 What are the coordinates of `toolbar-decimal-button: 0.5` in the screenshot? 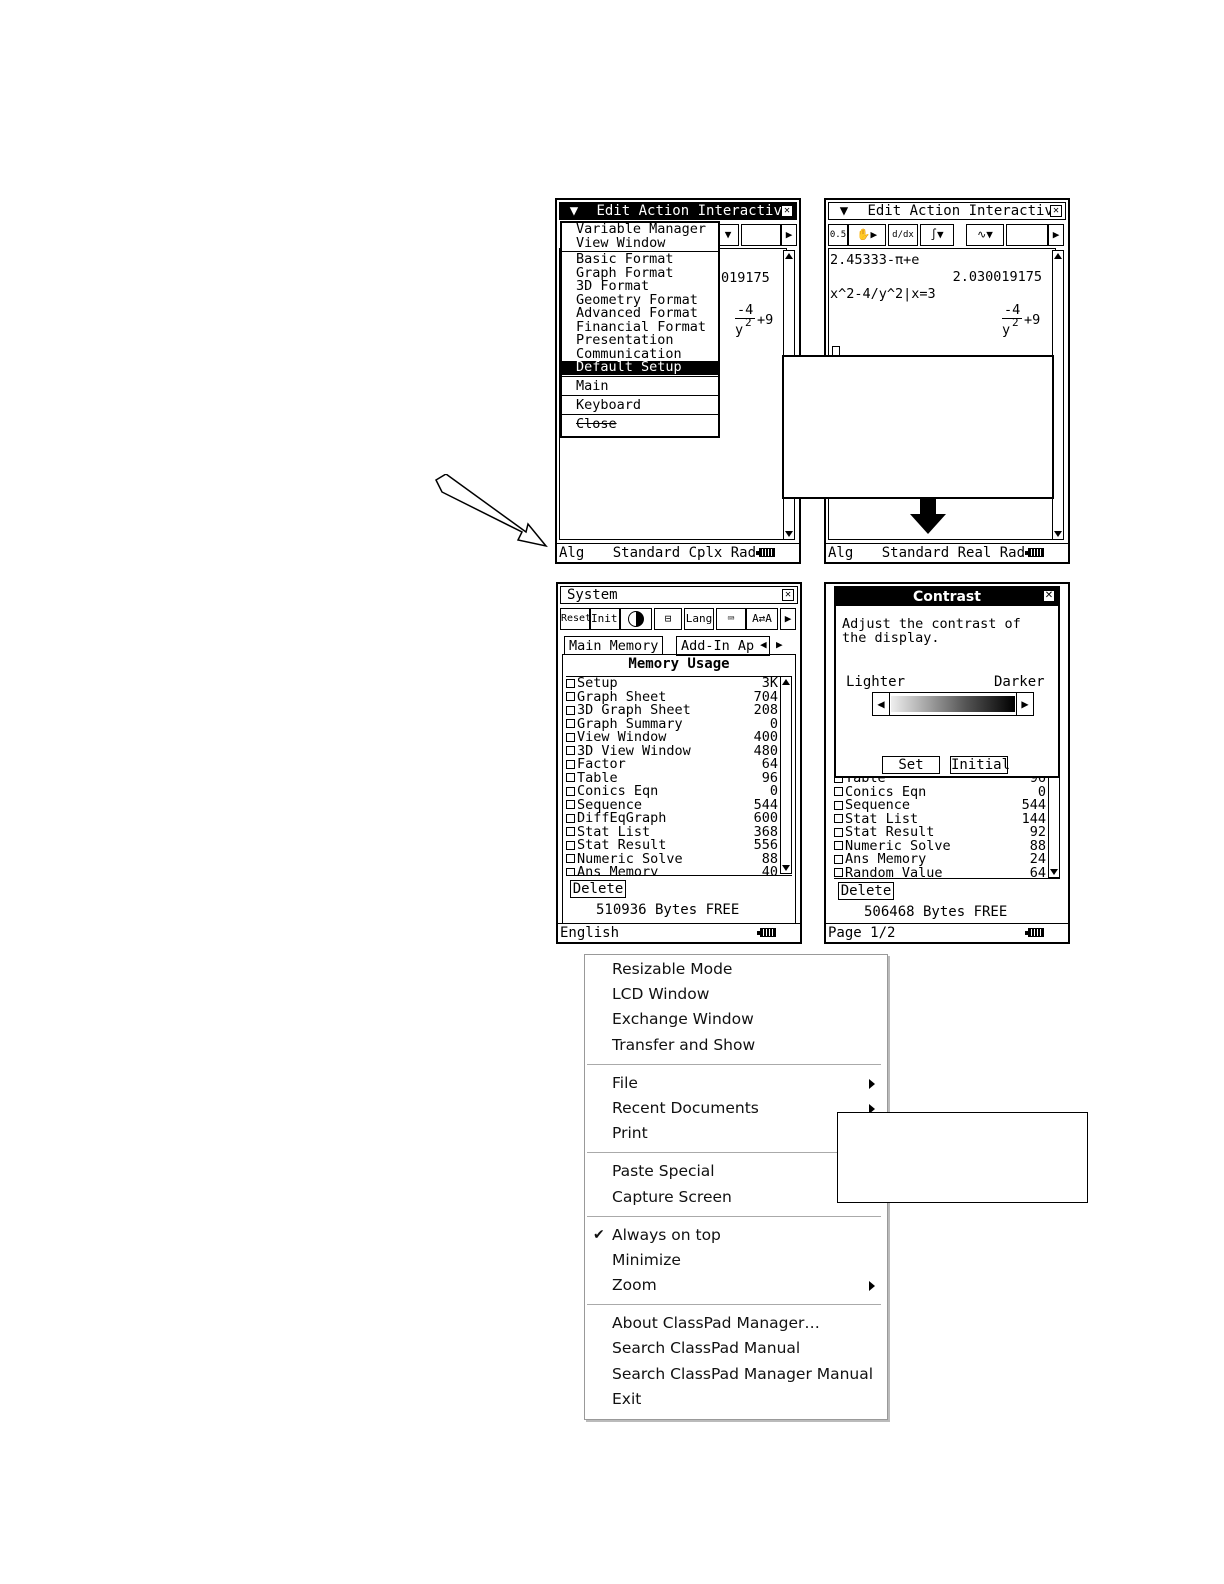 It's located at (838, 235).